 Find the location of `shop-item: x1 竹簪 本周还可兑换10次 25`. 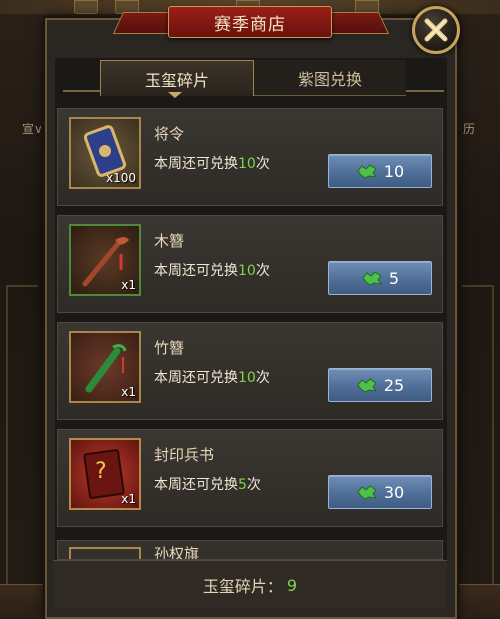

shop-item: x1 竹簪 本周还可兑换10次 25 is located at coordinates (250, 371).